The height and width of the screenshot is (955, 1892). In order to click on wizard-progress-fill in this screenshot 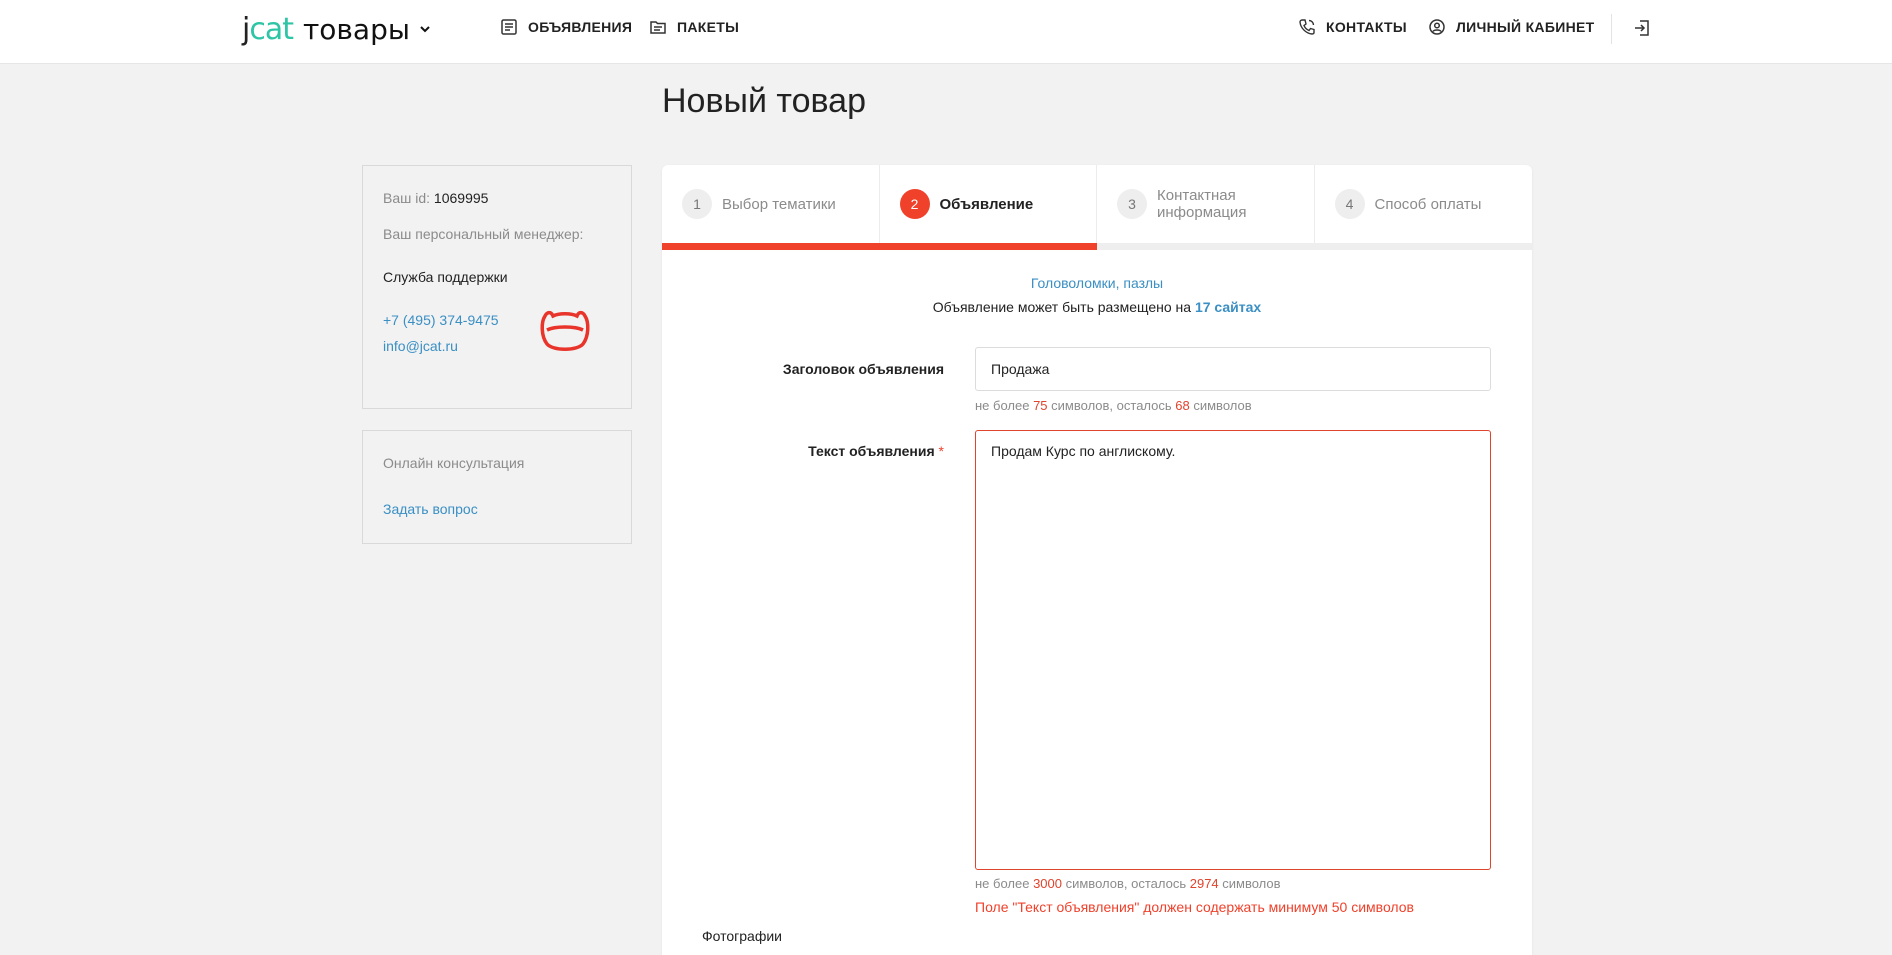, I will do `click(879, 246)`.